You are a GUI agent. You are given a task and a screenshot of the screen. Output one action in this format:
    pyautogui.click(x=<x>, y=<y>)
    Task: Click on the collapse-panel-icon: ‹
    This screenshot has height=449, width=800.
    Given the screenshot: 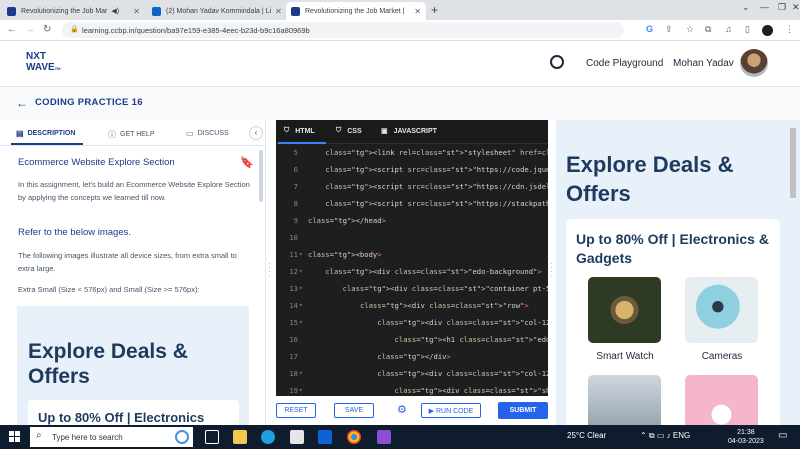 What is the action you would take?
    pyautogui.click(x=256, y=133)
    